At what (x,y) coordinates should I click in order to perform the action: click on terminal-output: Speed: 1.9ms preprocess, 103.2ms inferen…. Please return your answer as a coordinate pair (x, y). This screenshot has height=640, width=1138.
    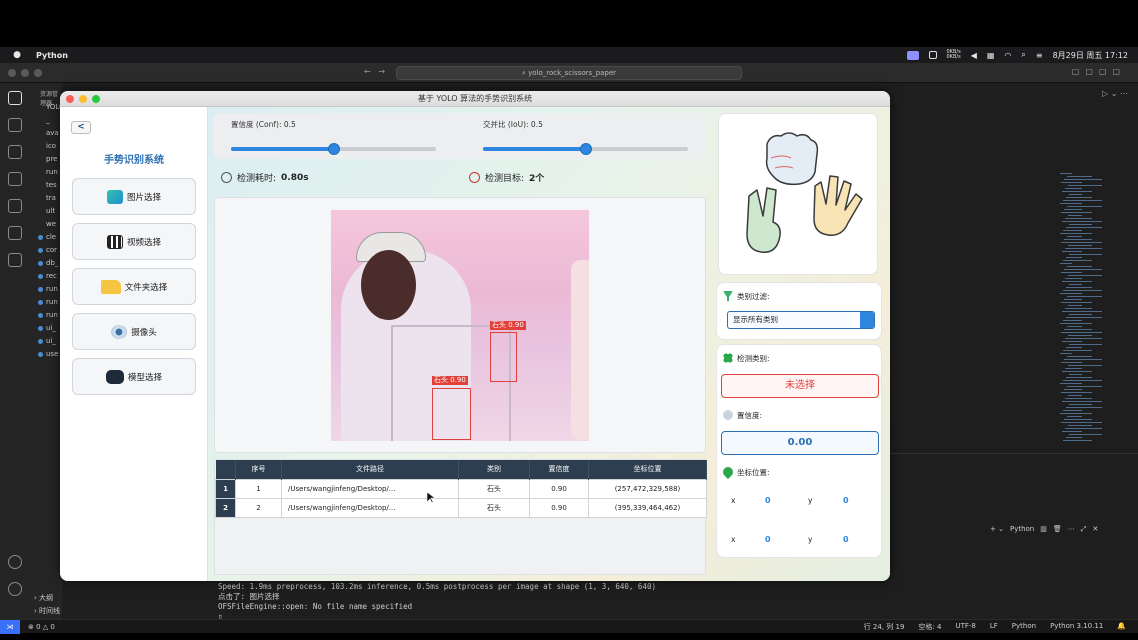
    Looking at the image, I should click on (476, 599).